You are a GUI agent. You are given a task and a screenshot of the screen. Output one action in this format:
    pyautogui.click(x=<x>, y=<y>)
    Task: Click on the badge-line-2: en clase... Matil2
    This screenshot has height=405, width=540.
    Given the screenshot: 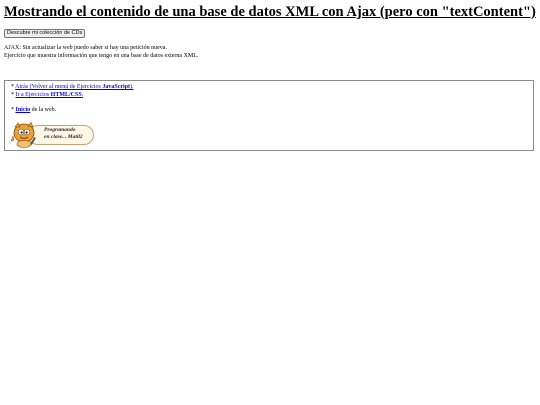 What is the action you would take?
    pyautogui.click(x=63, y=137)
    